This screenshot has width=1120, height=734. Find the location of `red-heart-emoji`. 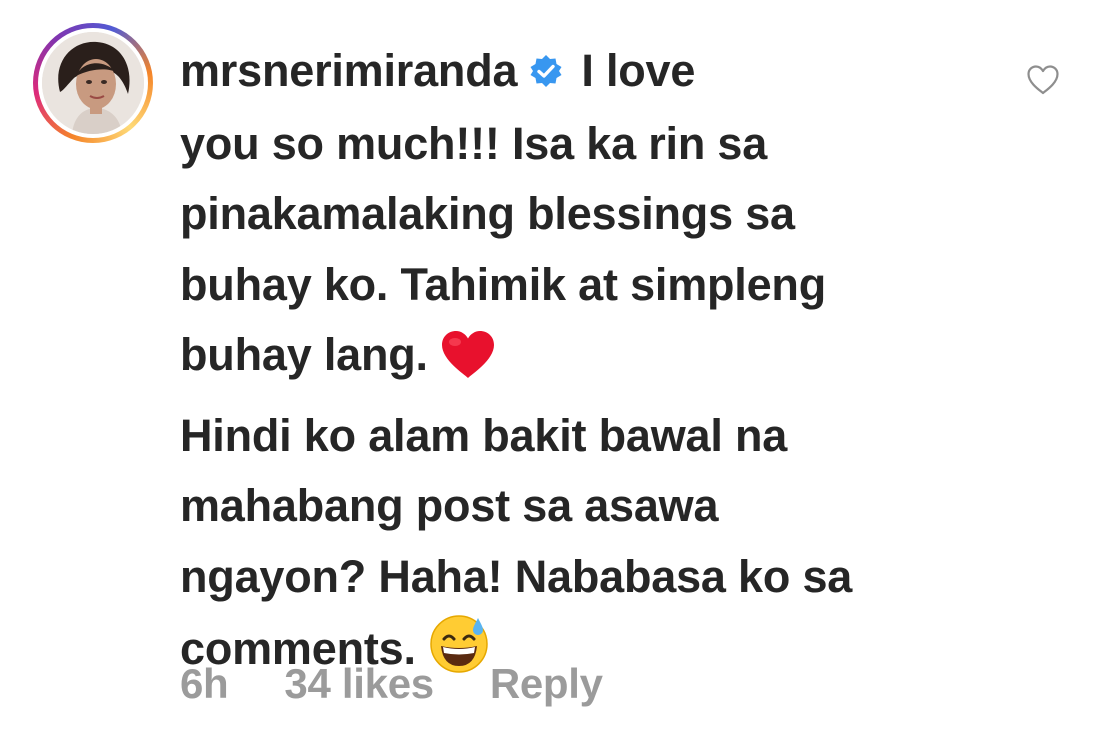

red-heart-emoji is located at coordinates (468, 365).